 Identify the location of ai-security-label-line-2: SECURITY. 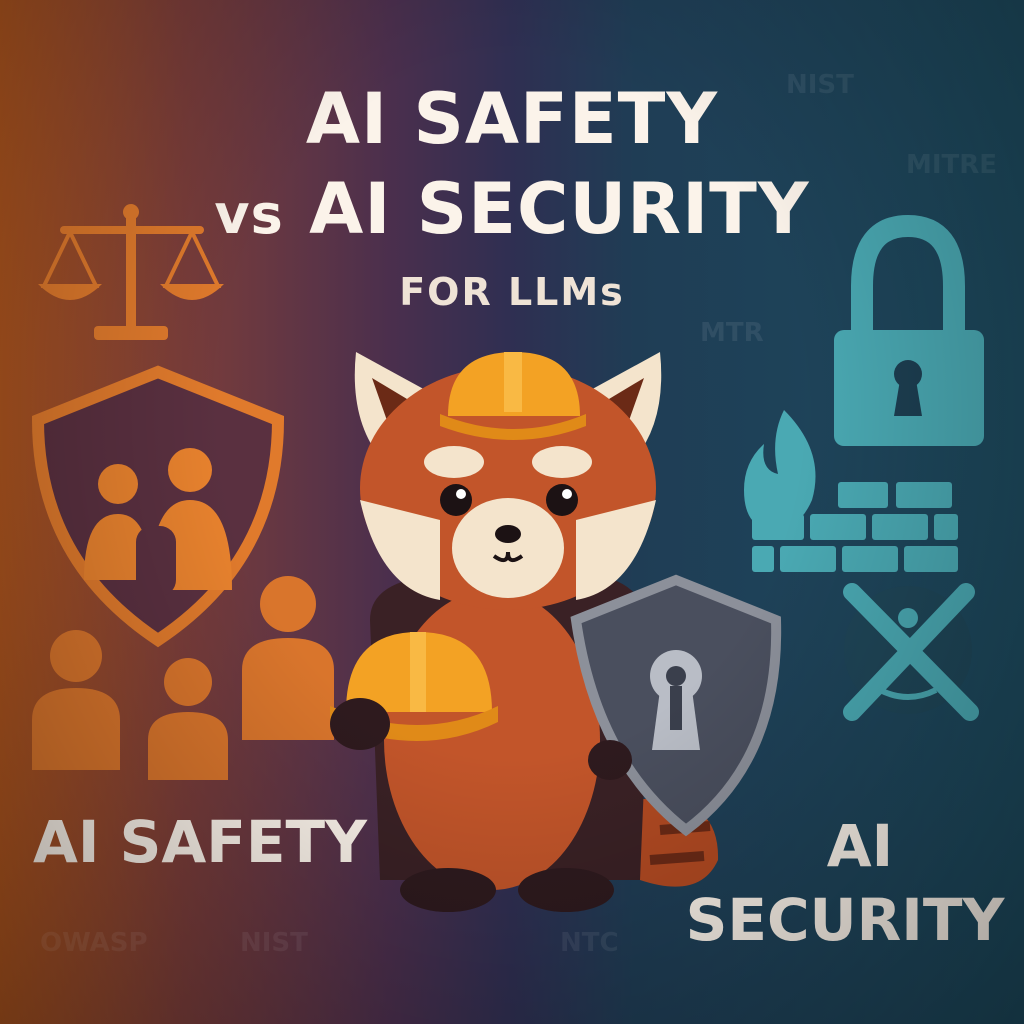
(845, 920).